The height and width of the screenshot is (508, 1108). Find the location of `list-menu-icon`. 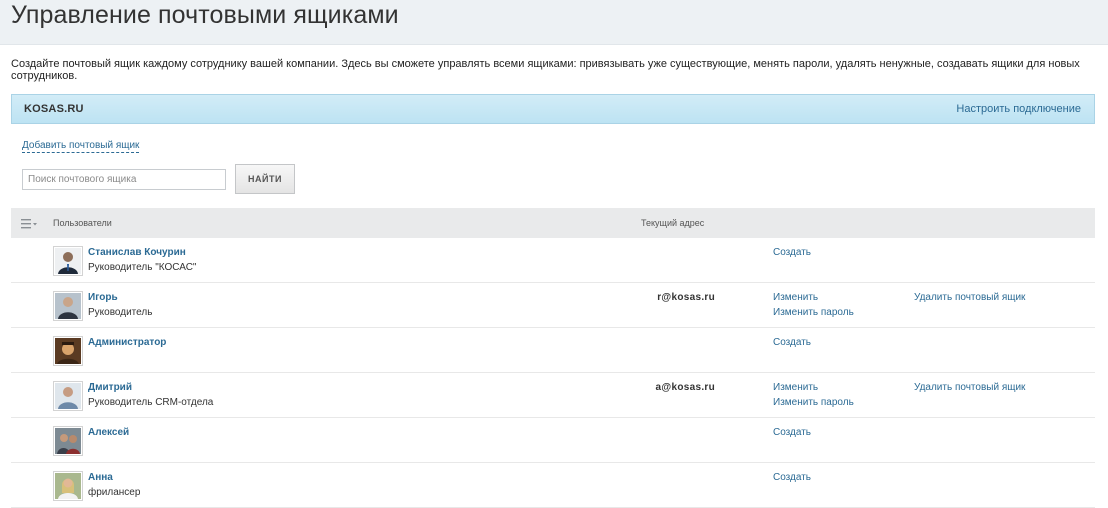

list-menu-icon is located at coordinates (30, 223).